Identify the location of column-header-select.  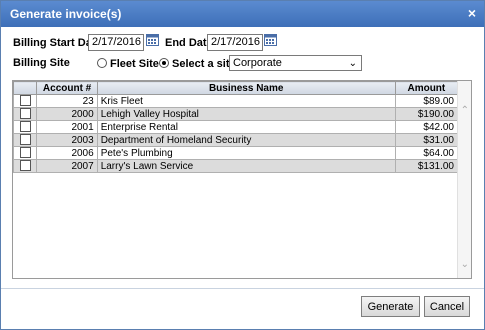
(25, 88).